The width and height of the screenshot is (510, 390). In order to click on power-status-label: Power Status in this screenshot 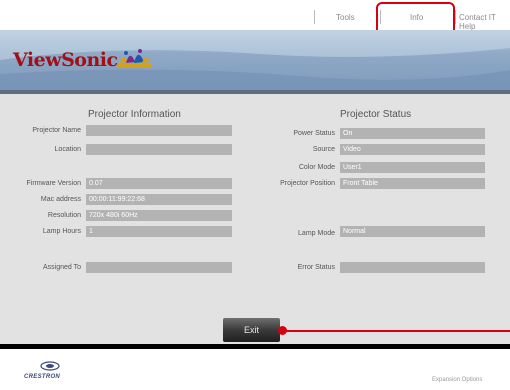, I will do `click(314, 133)`.